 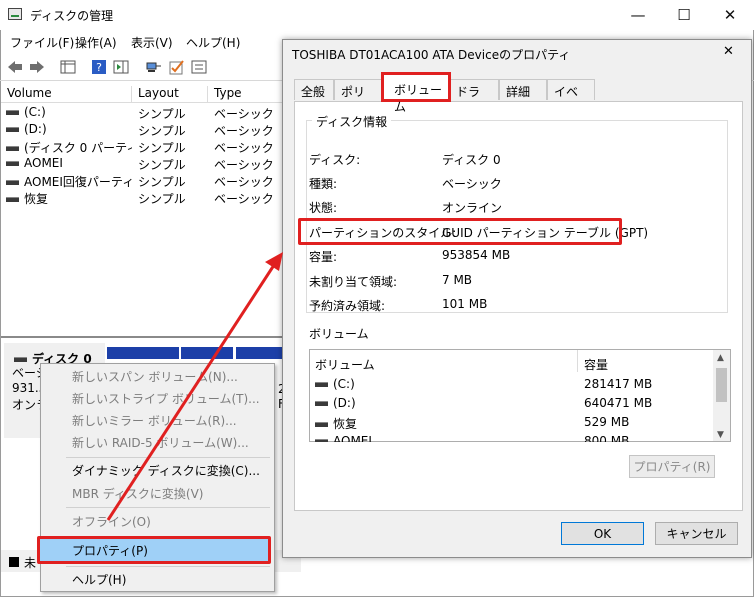 I want to click on volume-list-item: (D:), so click(x=335, y=403).